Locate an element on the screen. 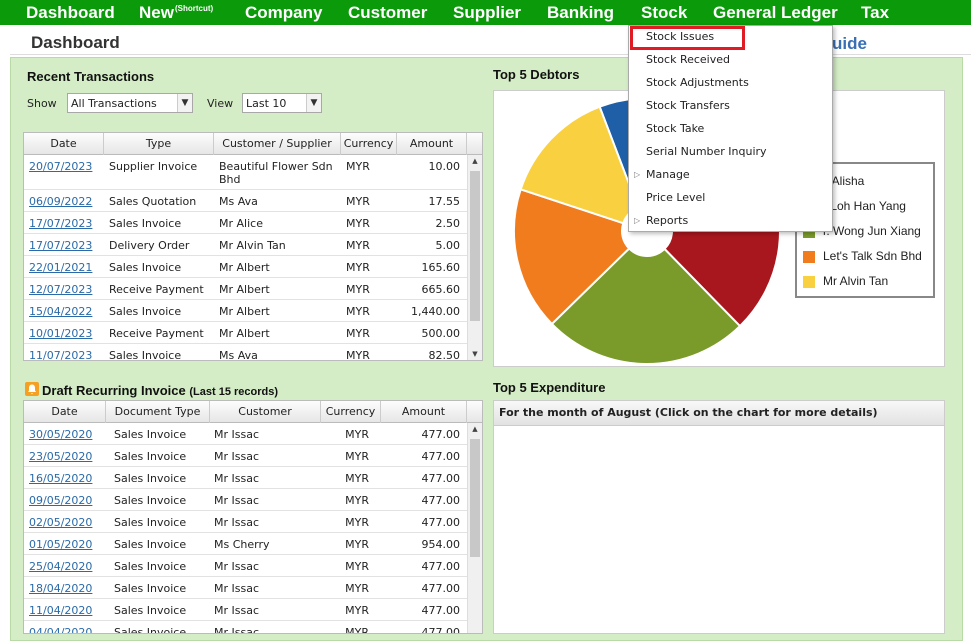 The height and width of the screenshot is (641, 971). amount-cell: 5.00 is located at coordinates (448, 245).